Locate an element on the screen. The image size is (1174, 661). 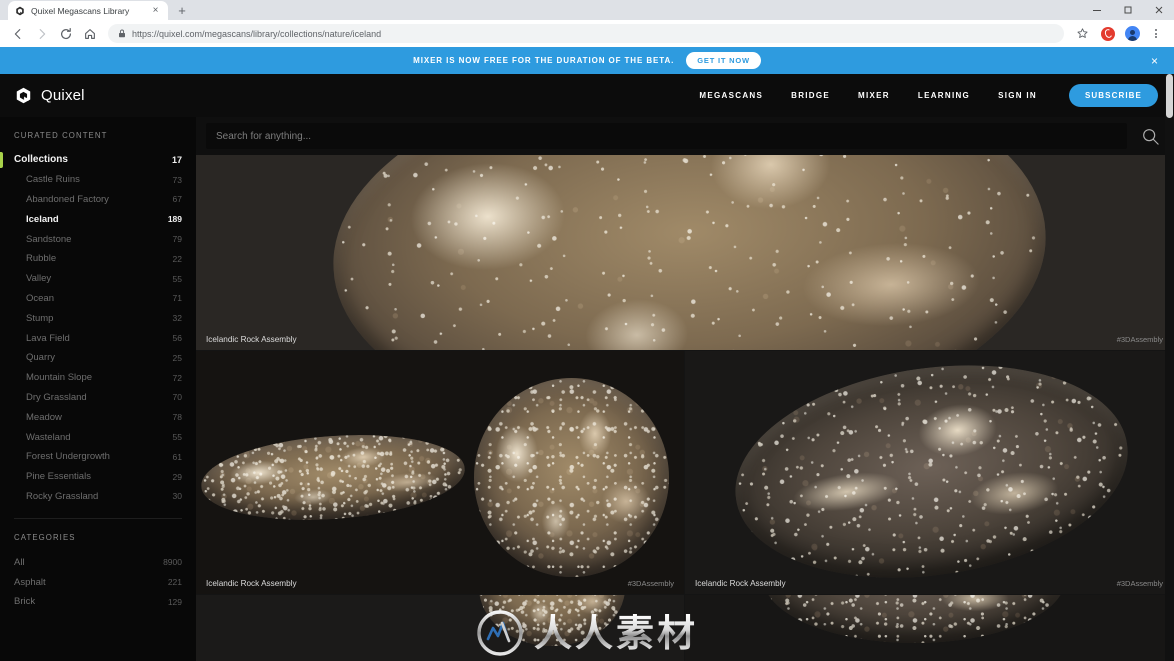
quixel-logo-icon is located at coordinates (20, 11).